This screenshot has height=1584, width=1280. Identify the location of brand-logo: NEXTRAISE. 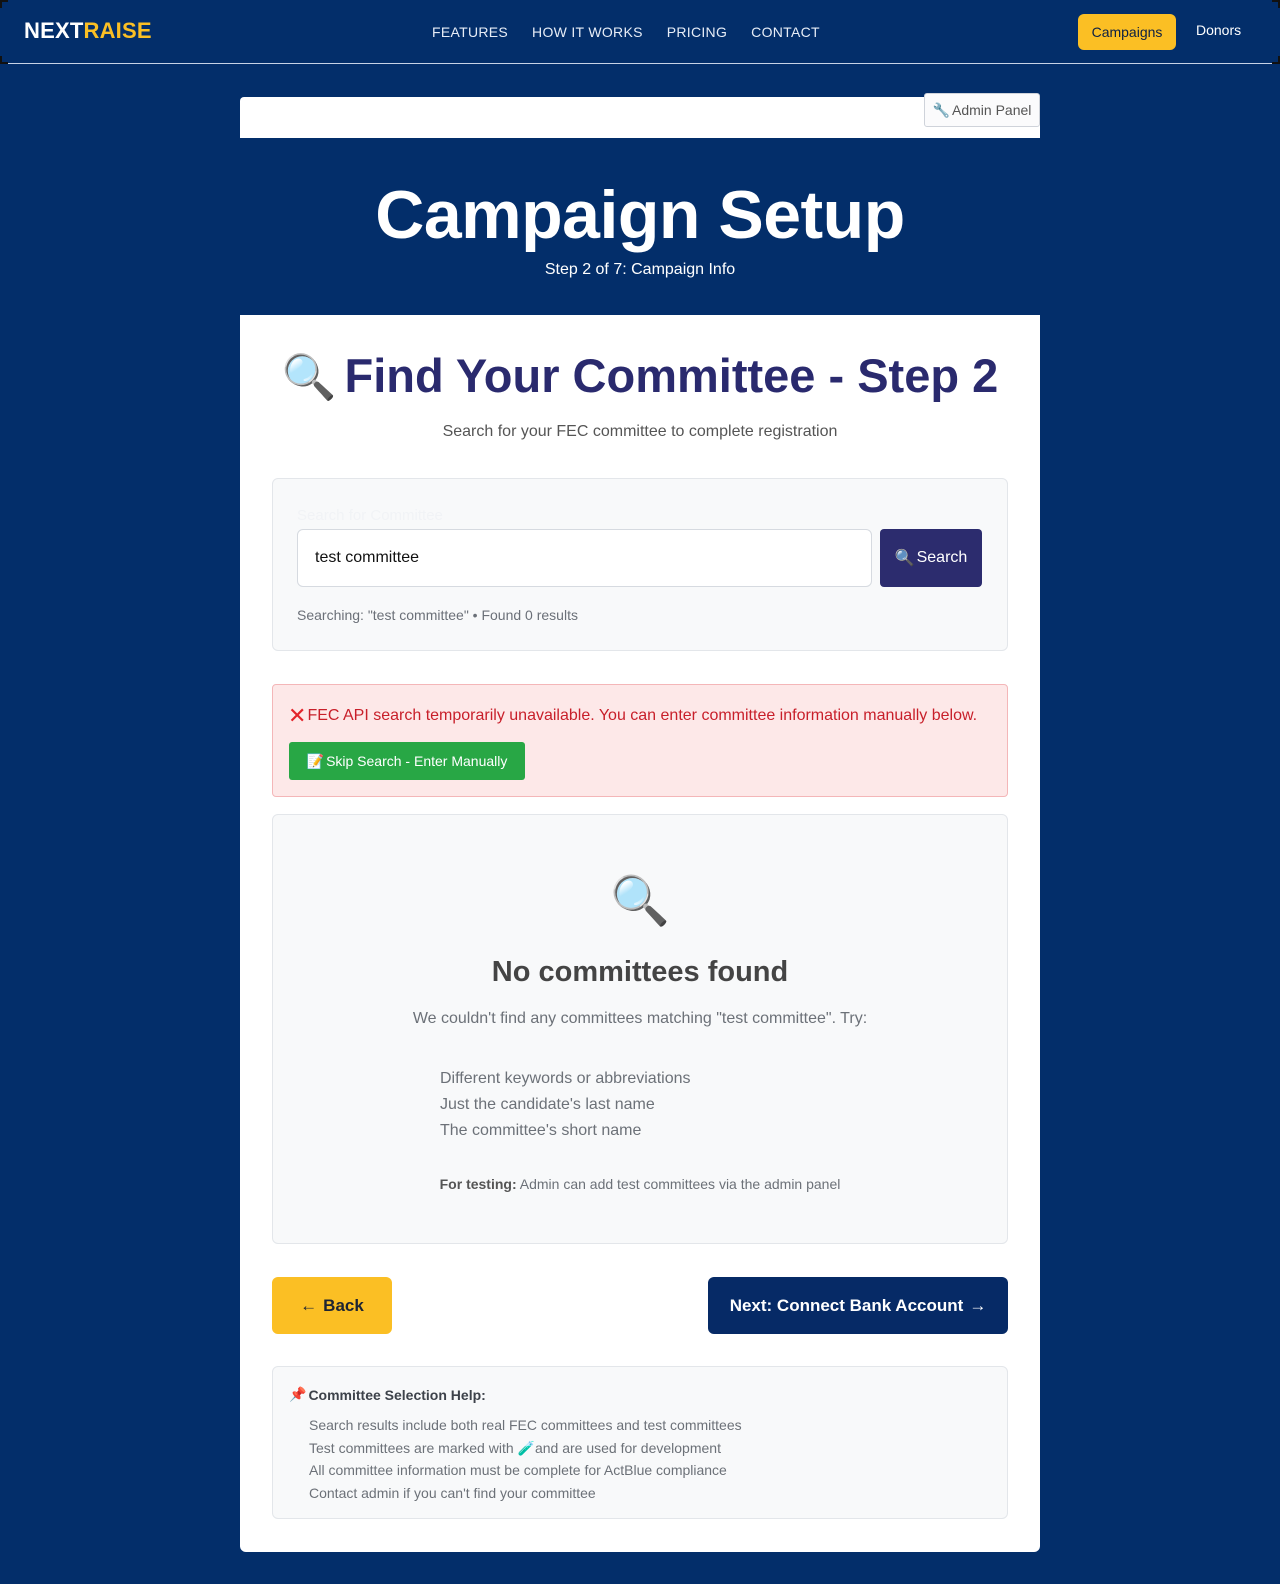
(88, 31).